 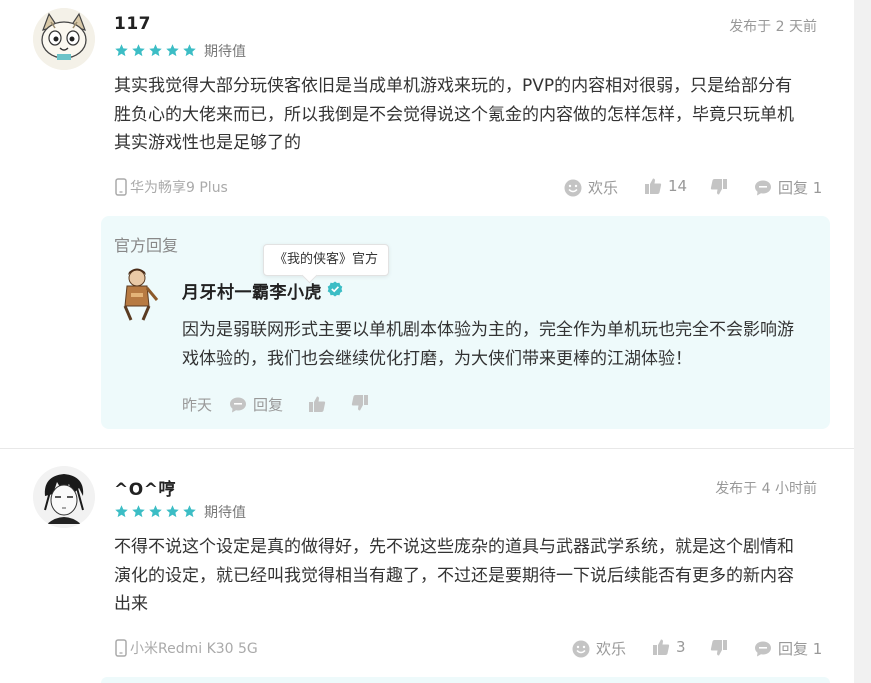 I want to click on device-info: 华为畅享9 Plus, so click(x=171, y=187).